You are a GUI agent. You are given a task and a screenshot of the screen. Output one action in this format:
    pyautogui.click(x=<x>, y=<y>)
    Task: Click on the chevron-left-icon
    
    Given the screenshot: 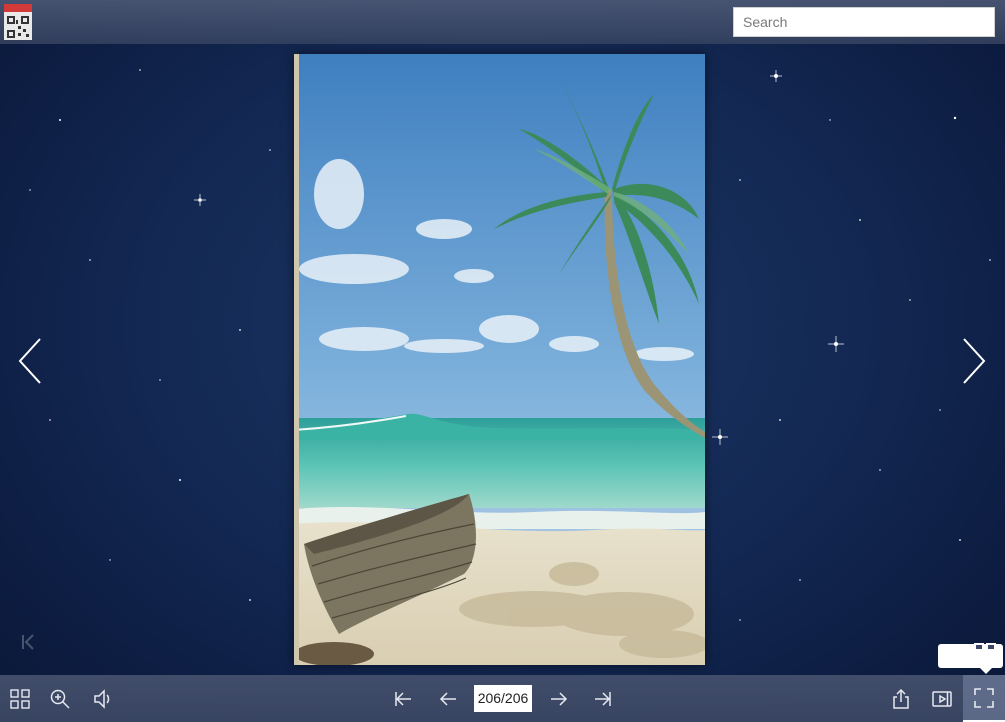 What is the action you would take?
    pyautogui.click(x=29, y=361)
    